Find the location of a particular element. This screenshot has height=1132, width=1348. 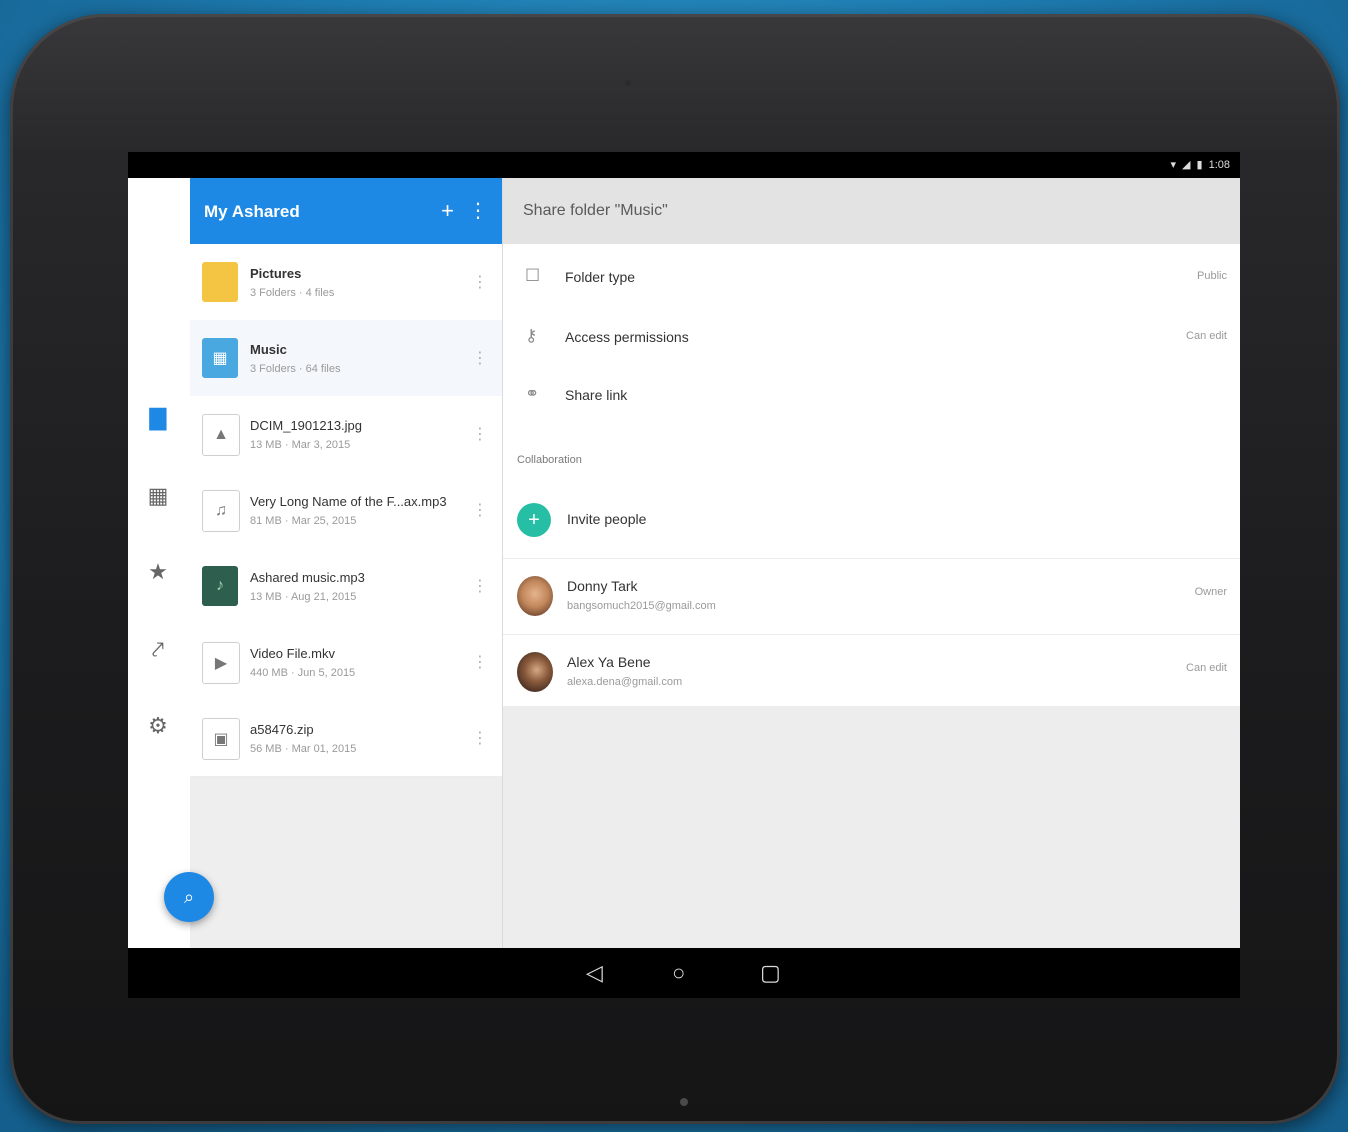

collaborator-email: bangsomuch2015@gmail.com is located at coordinates (641, 606).